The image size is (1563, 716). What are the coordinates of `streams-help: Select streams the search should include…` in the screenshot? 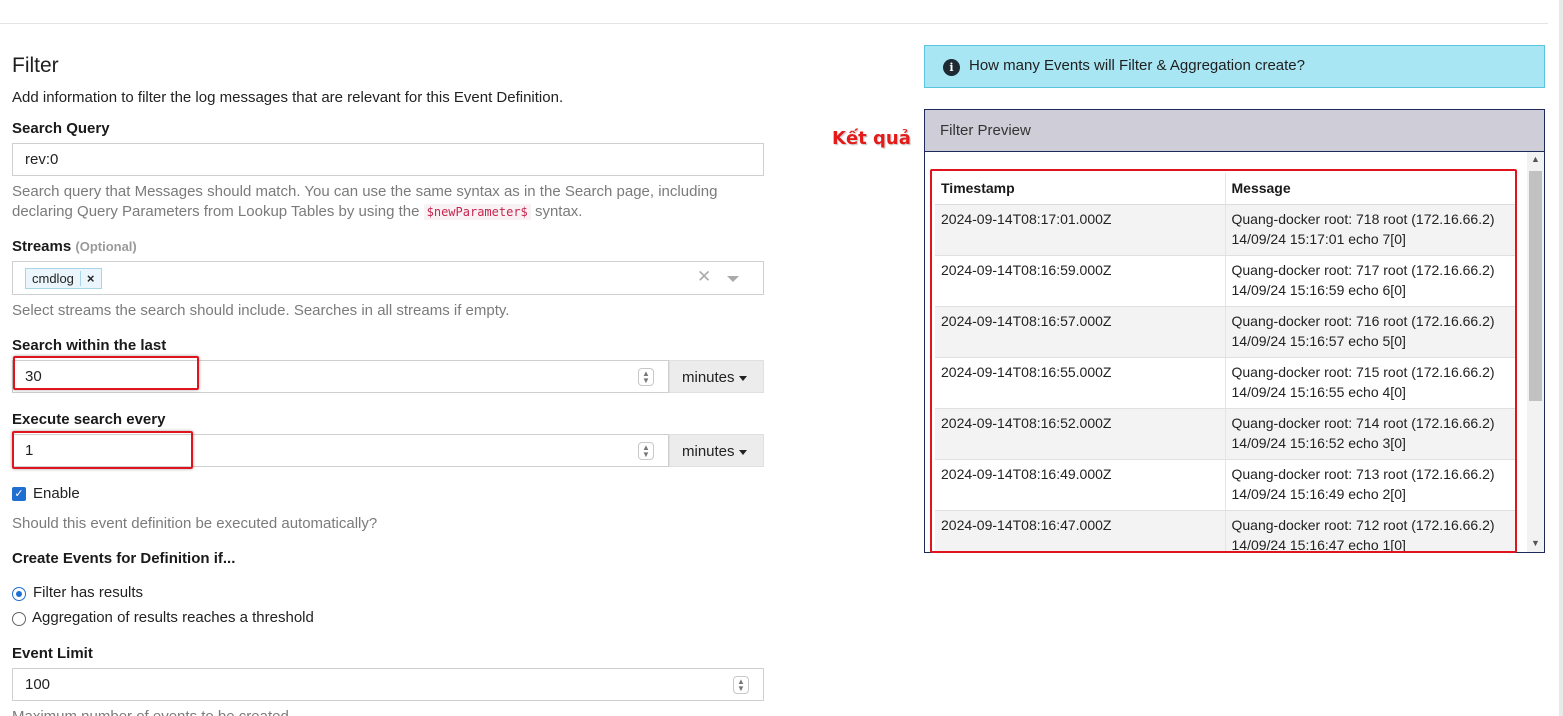 It's located at (261, 310).